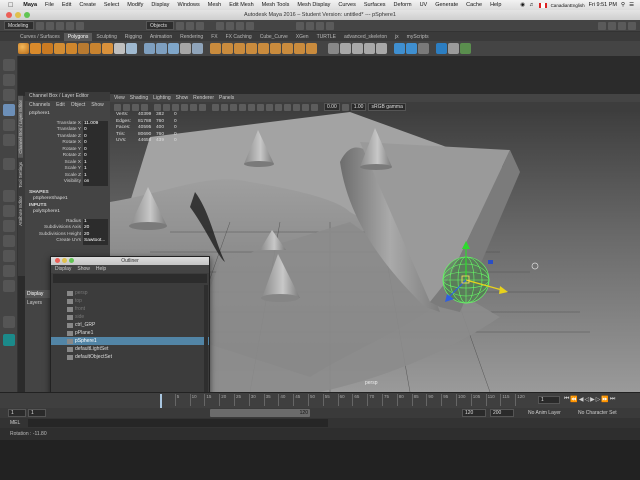 The image size is (640, 480). What do you see at coordinates (160, 25) in the screenshot?
I see `selection-mode-dropdown: Objects` at bounding box center [160, 25].